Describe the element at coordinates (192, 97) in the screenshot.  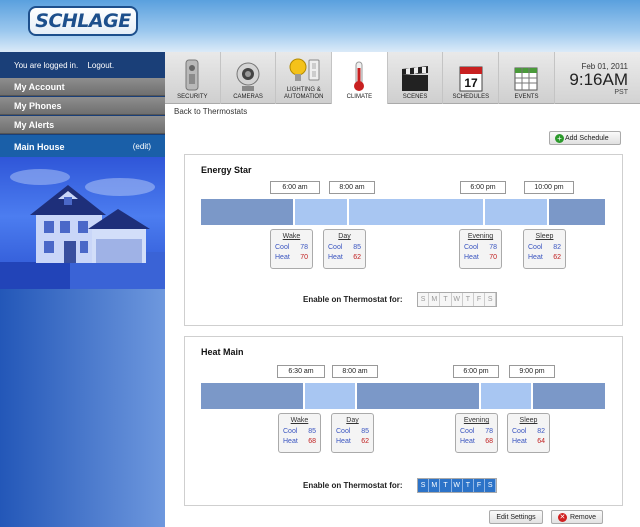
I see `nav-label: SECURITY` at that location.